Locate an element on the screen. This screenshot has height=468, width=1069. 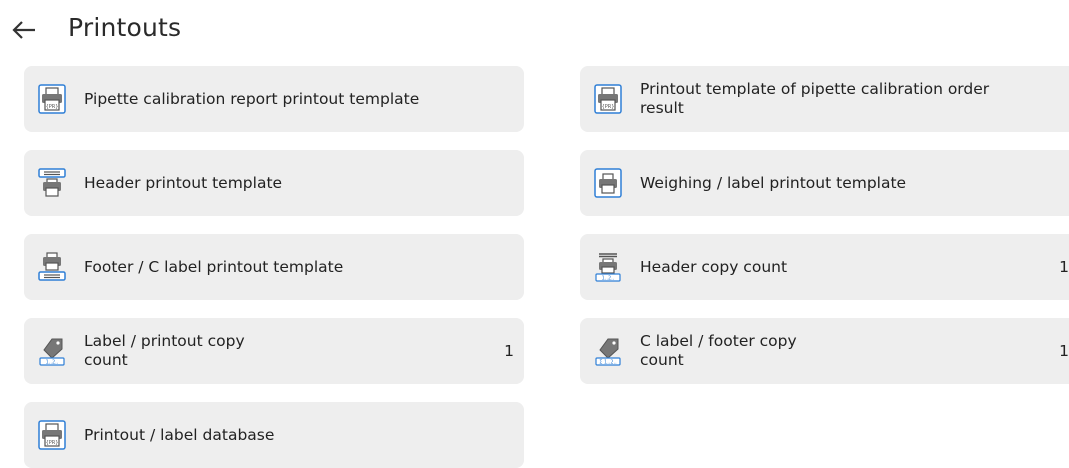
printer-header-icon is located at coordinates (52, 183).